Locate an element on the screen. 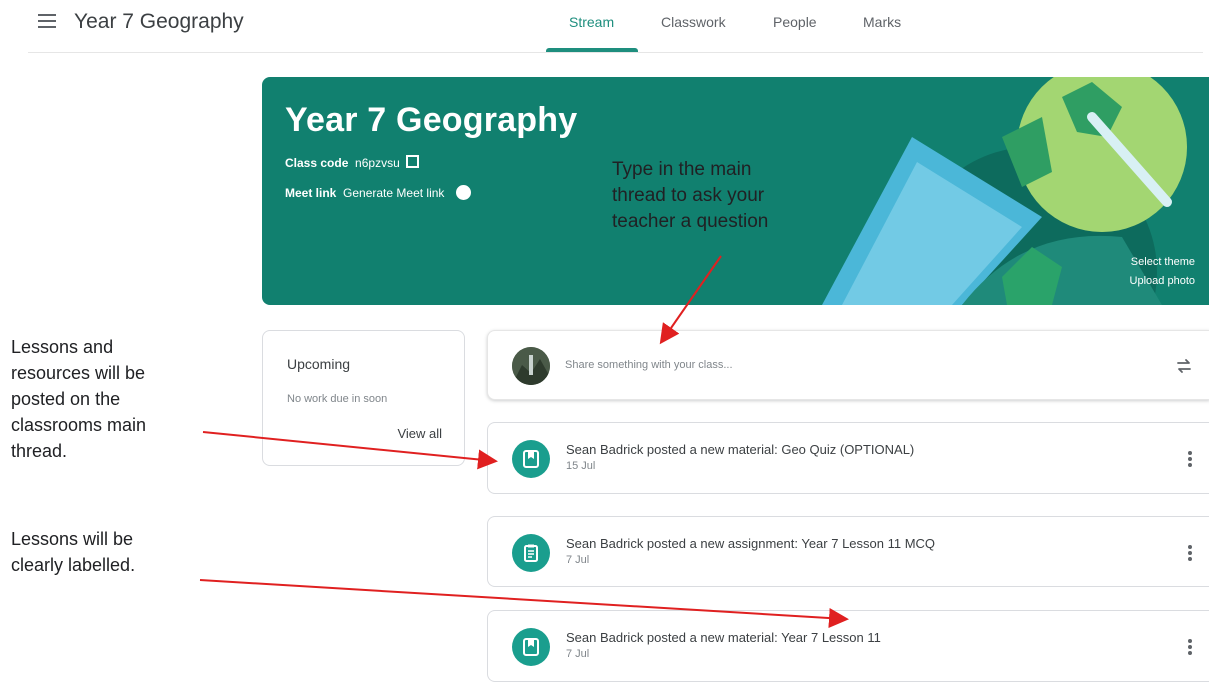 The image size is (1209, 682). view-all-link: View all is located at coordinates (419, 433).